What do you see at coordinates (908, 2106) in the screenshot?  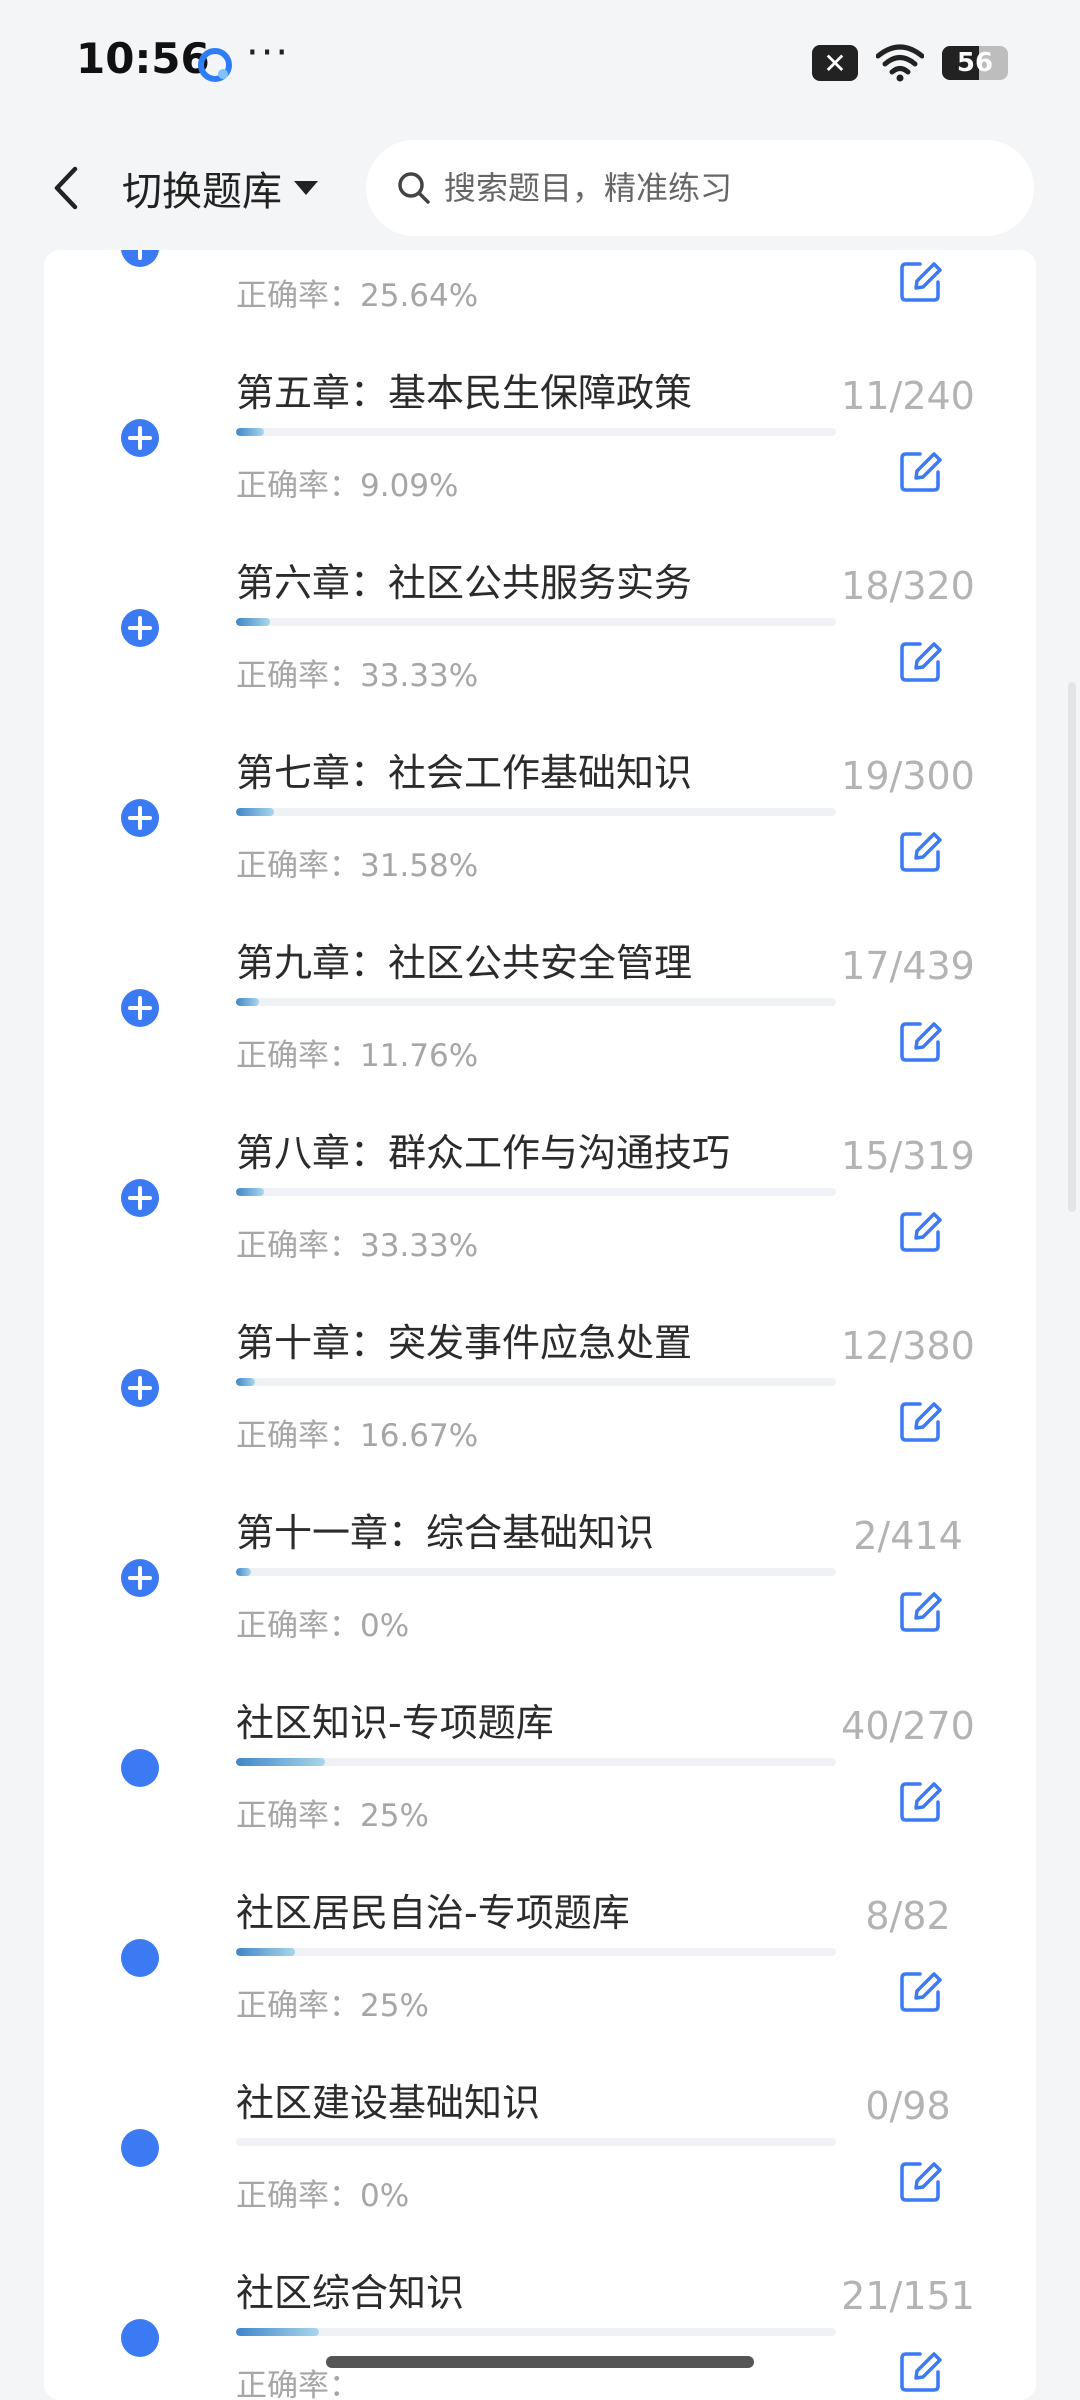 I see `question-count: 0/98` at bounding box center [908, 2106].